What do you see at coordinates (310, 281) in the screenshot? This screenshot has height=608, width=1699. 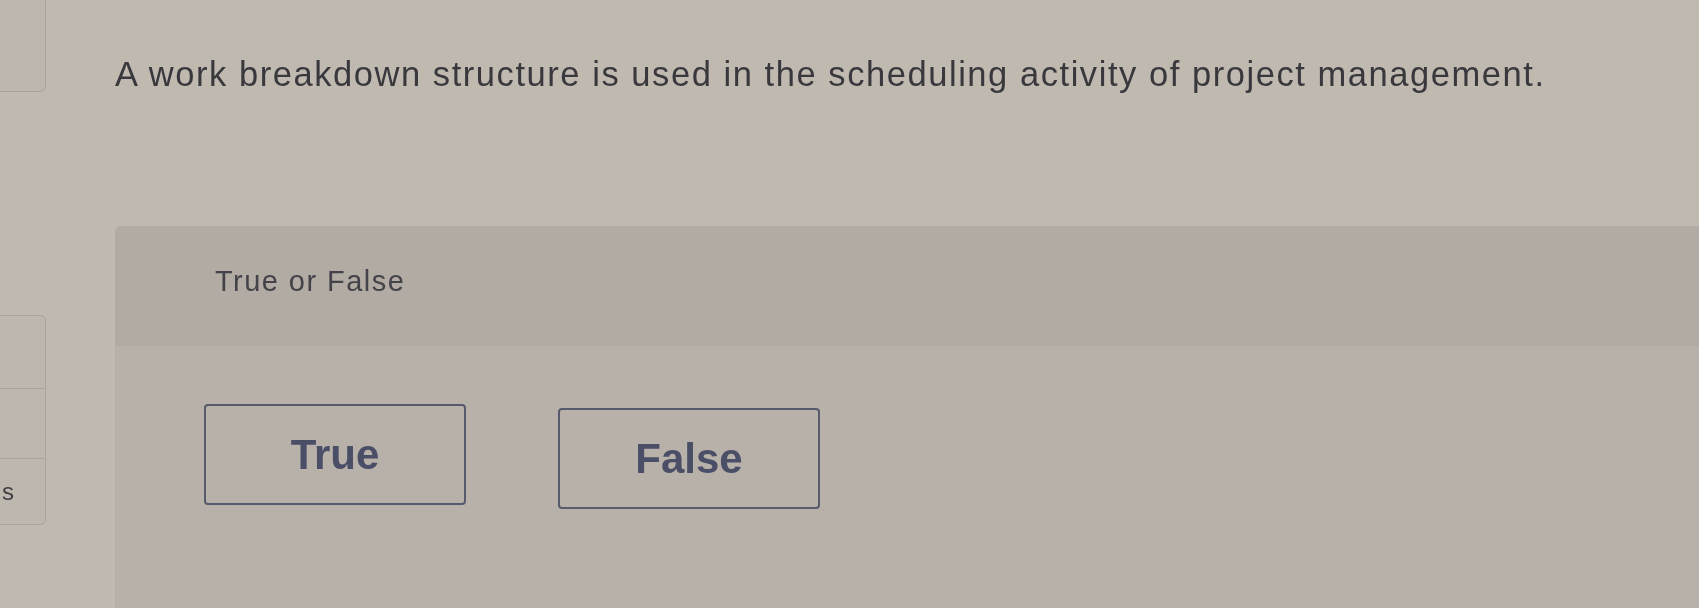 I see `question-type-label: True or False` at bounding box center [310, 281].